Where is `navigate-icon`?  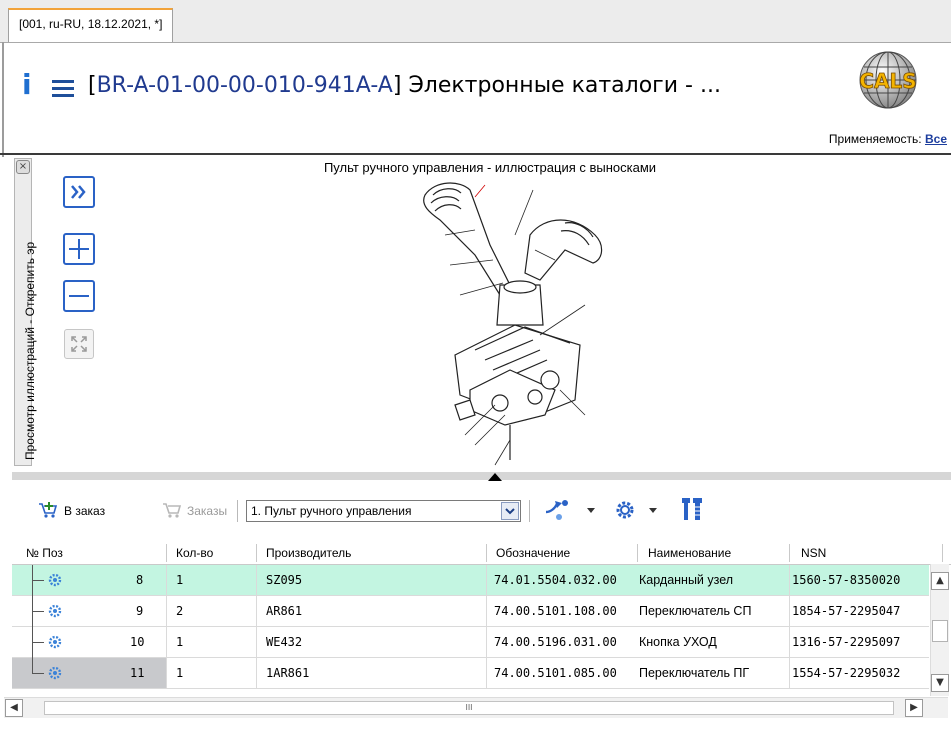
navigate-icon is located at coordinates (557, 510).